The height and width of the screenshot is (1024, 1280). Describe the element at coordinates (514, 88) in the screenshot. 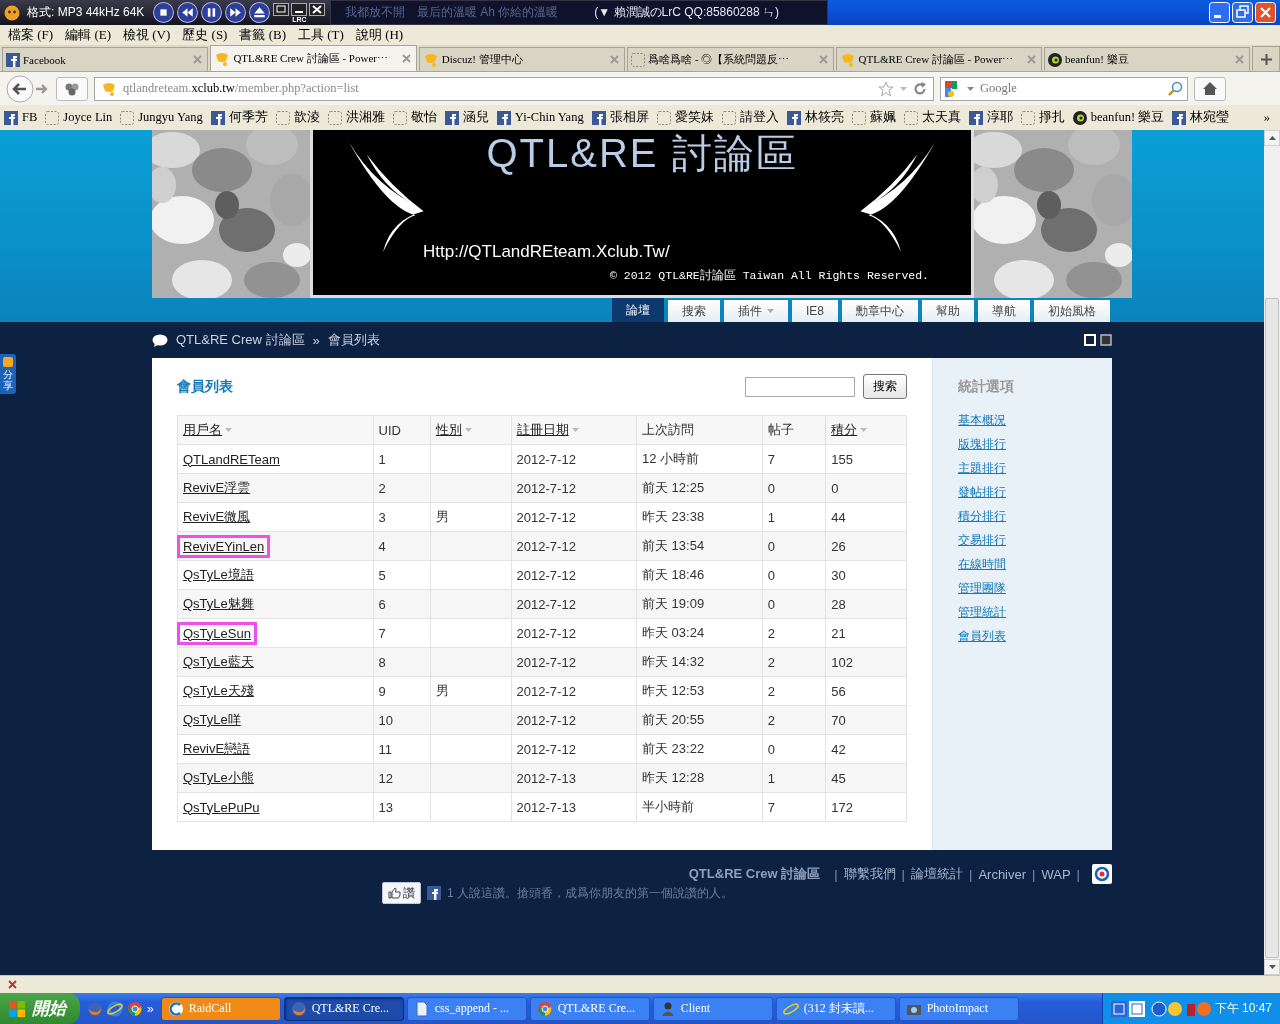

I see `address-bar: qtlandreteam.xclub.tw/member.php?action=list` at that location.